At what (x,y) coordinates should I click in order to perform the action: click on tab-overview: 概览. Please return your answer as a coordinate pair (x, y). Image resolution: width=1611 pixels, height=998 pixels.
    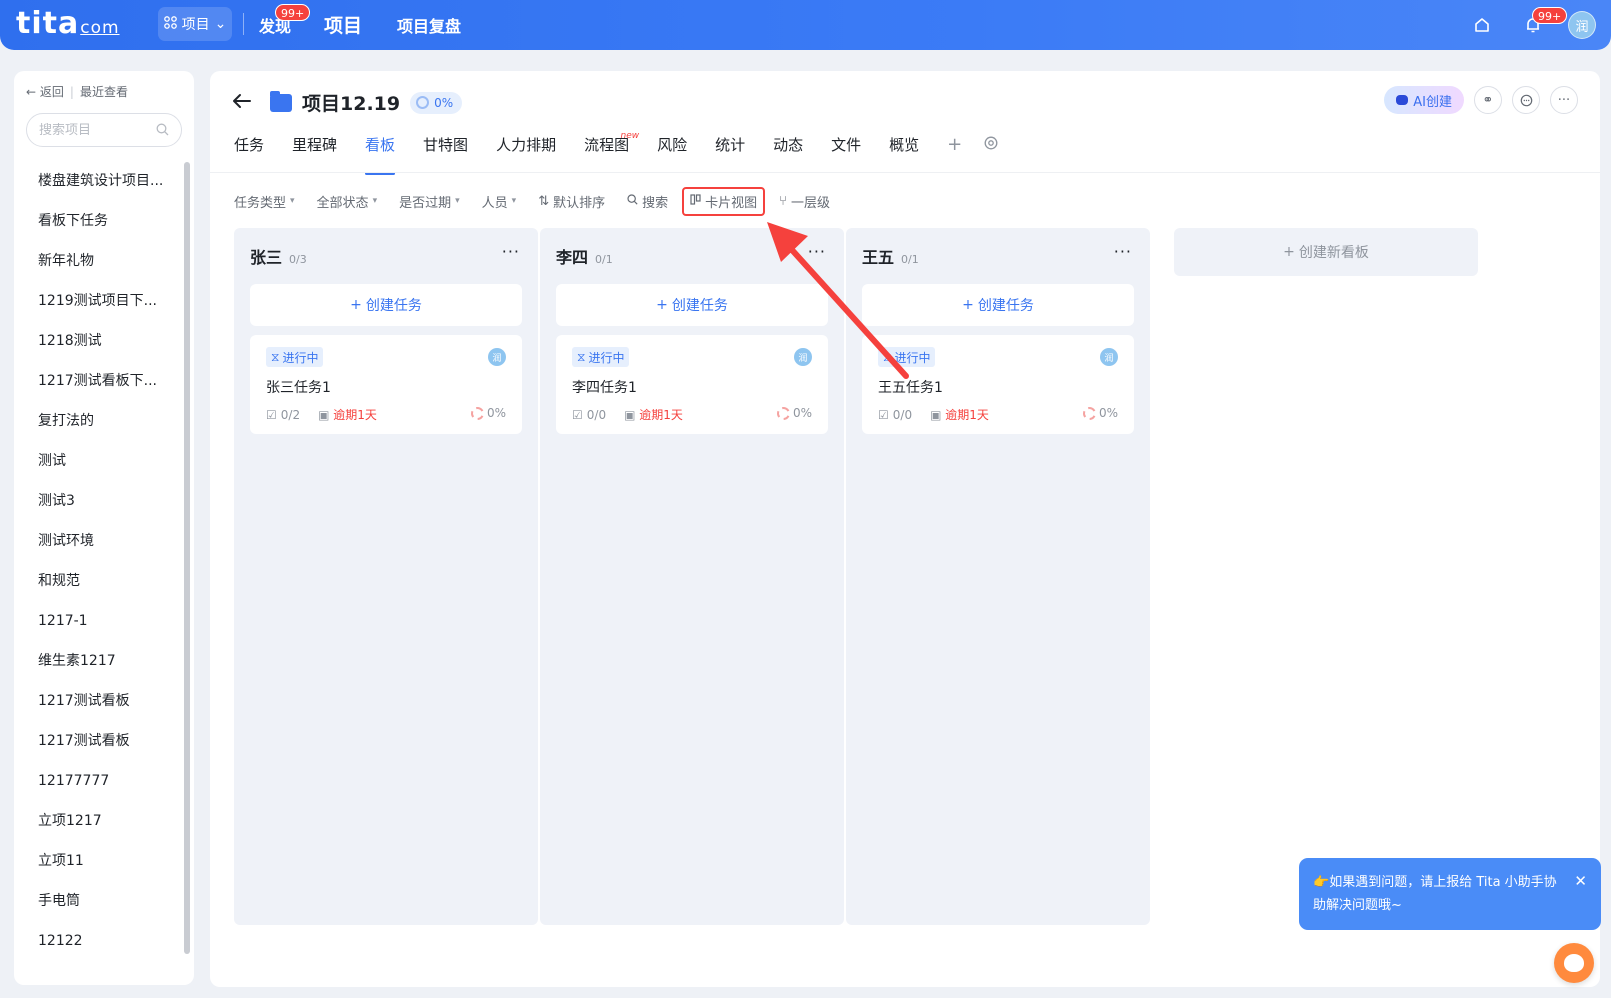
    Looking at the image, I should click on (904, 150).